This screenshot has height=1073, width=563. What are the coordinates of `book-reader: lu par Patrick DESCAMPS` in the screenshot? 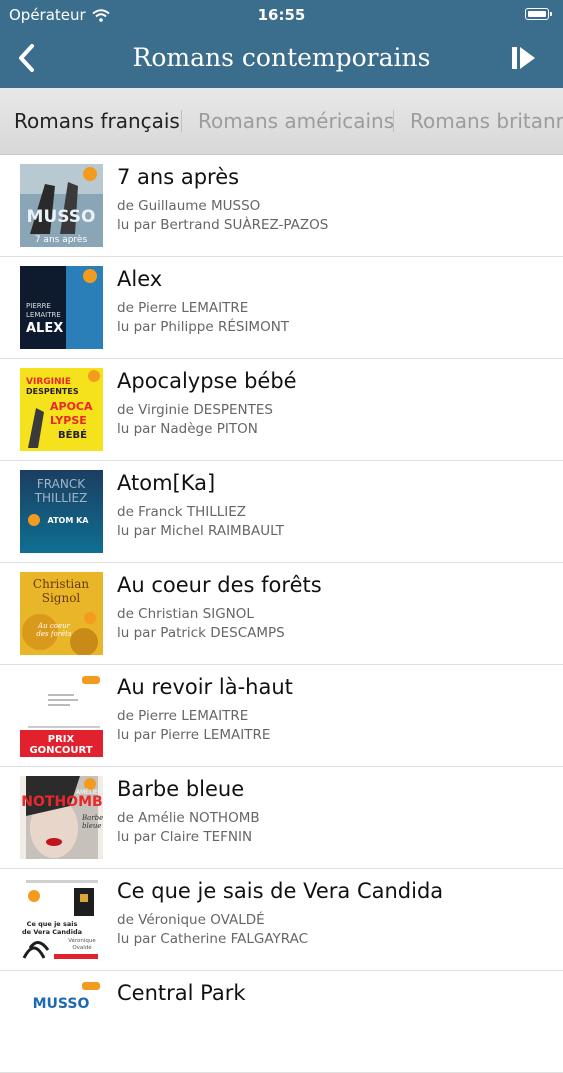 It's located at (201, 633).